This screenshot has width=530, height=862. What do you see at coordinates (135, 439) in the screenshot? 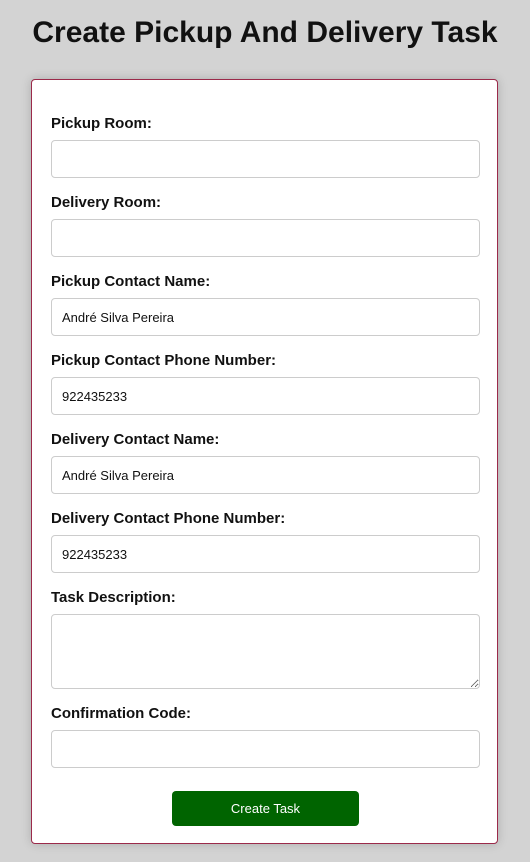
I see `delivery-contact-name-label: Delivery Contact Name:` at bounding box center [135, 439].